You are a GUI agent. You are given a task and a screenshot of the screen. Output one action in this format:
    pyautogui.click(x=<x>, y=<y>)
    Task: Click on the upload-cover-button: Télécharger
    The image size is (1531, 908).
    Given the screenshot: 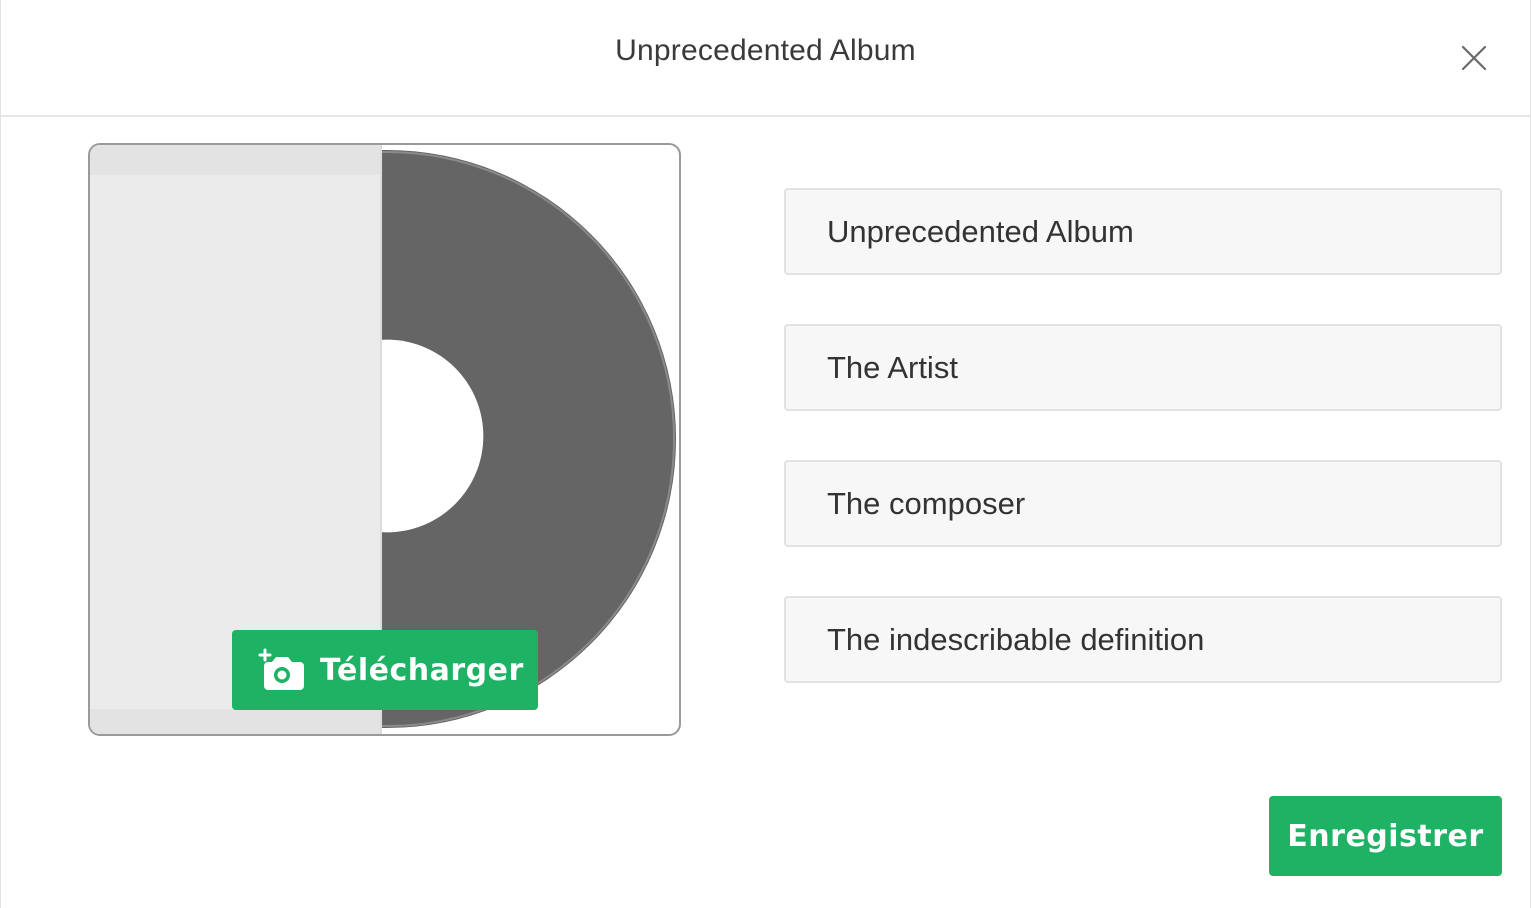 What is the action you would take?
    pyautogui.click(x=385, y=670)
    